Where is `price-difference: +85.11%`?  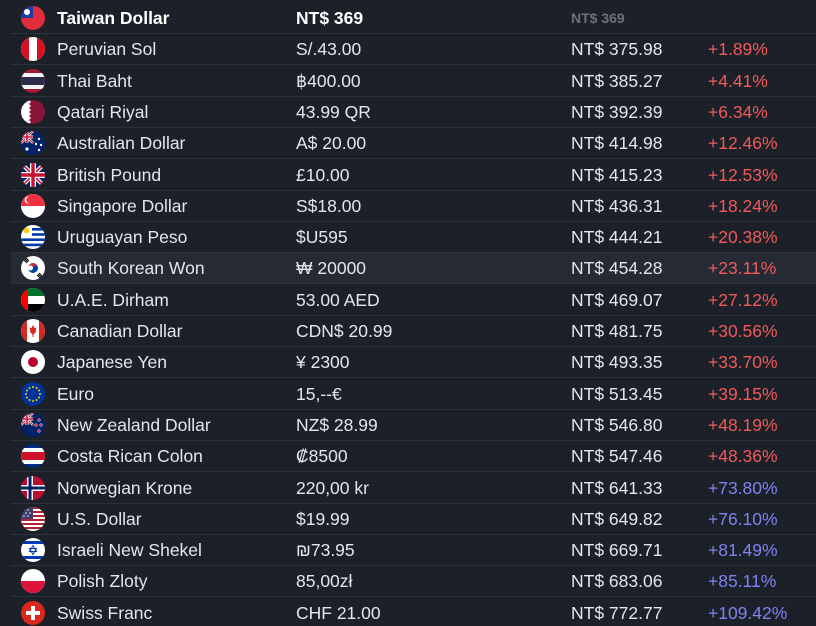 price-difference: +85.11% is located at coordinates (742, 581).